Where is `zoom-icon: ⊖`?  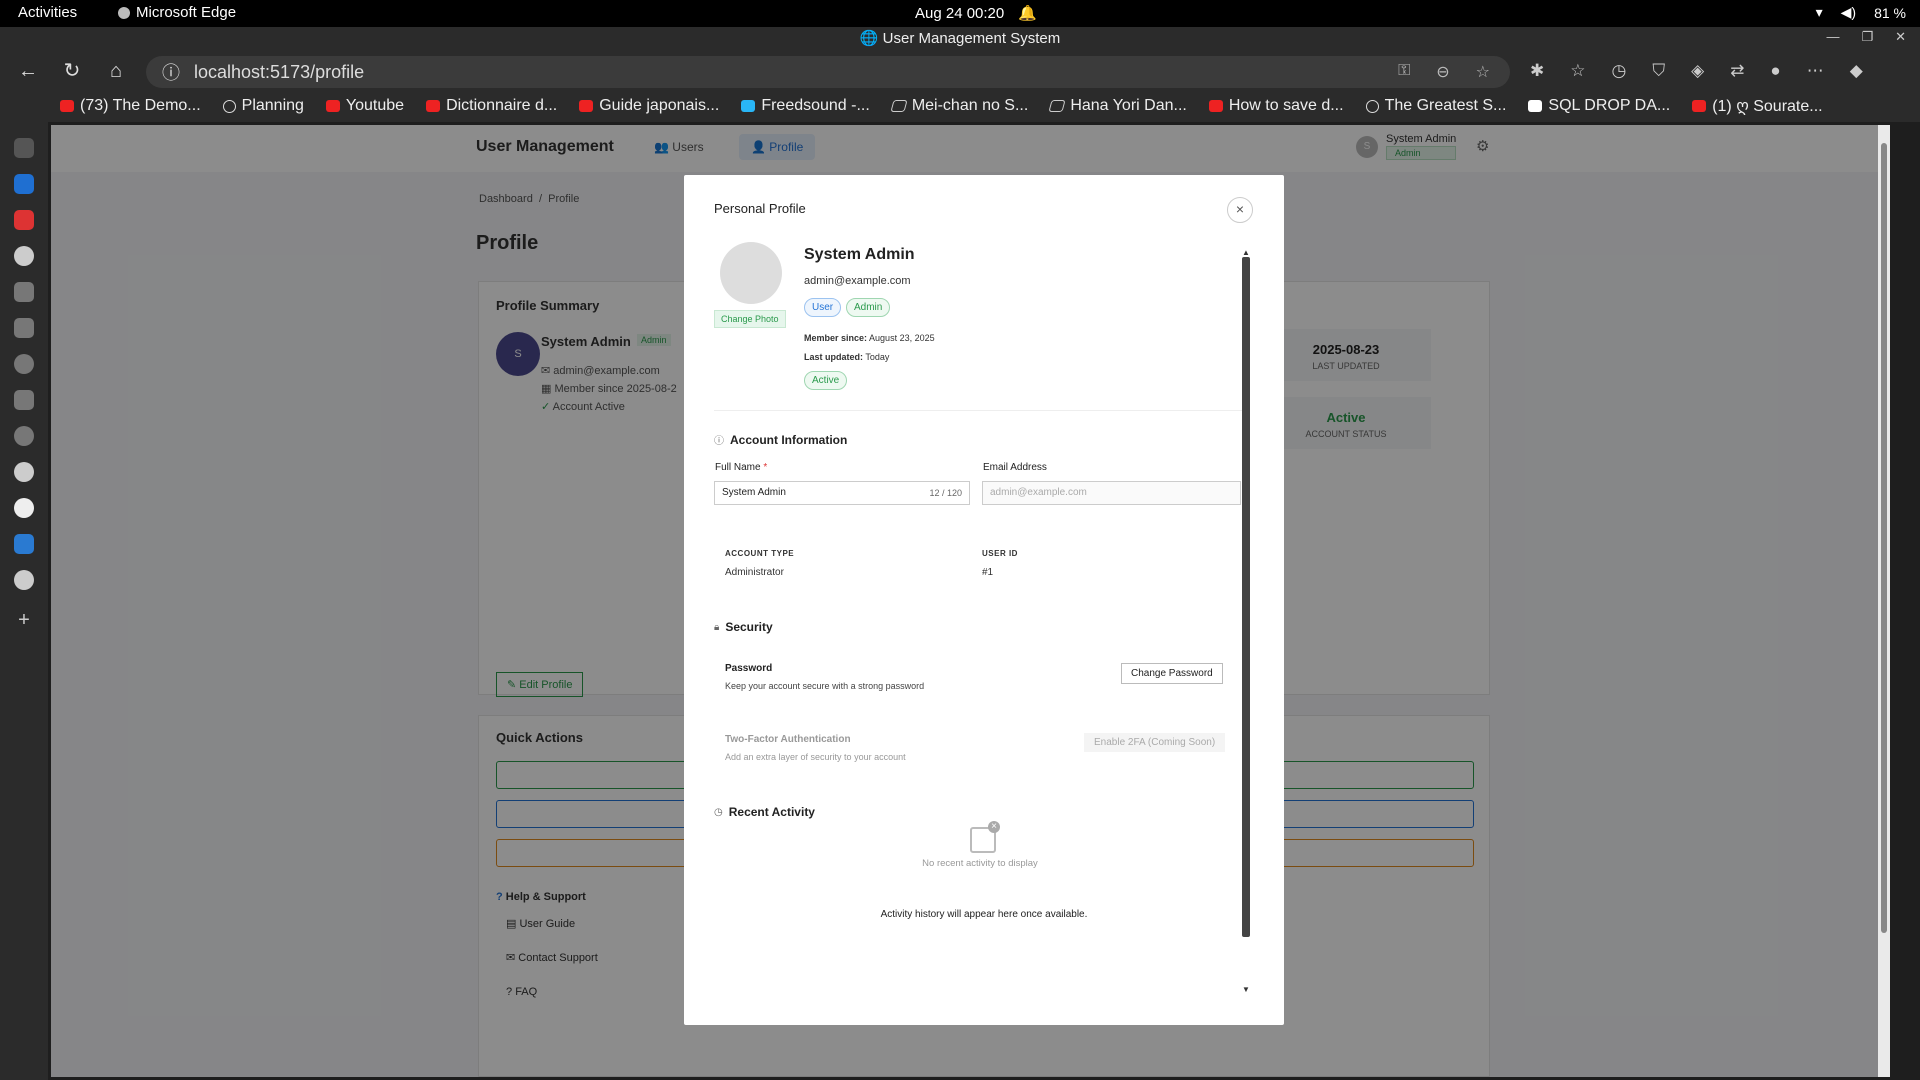 zoom-icon: ⊖ is located at coordinates (1442, 72).